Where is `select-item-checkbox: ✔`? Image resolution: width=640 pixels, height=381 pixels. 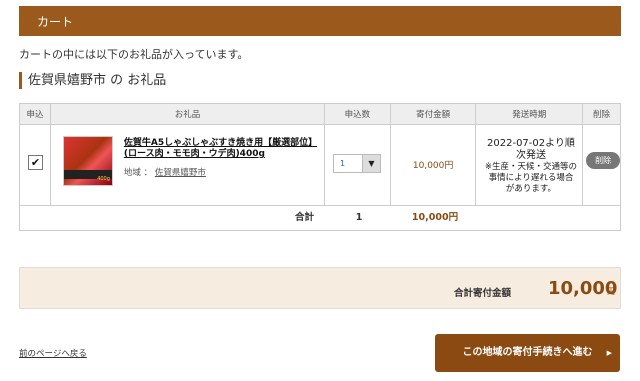
select-item-checkbox: ✔ is located at coordinates (35, 162).